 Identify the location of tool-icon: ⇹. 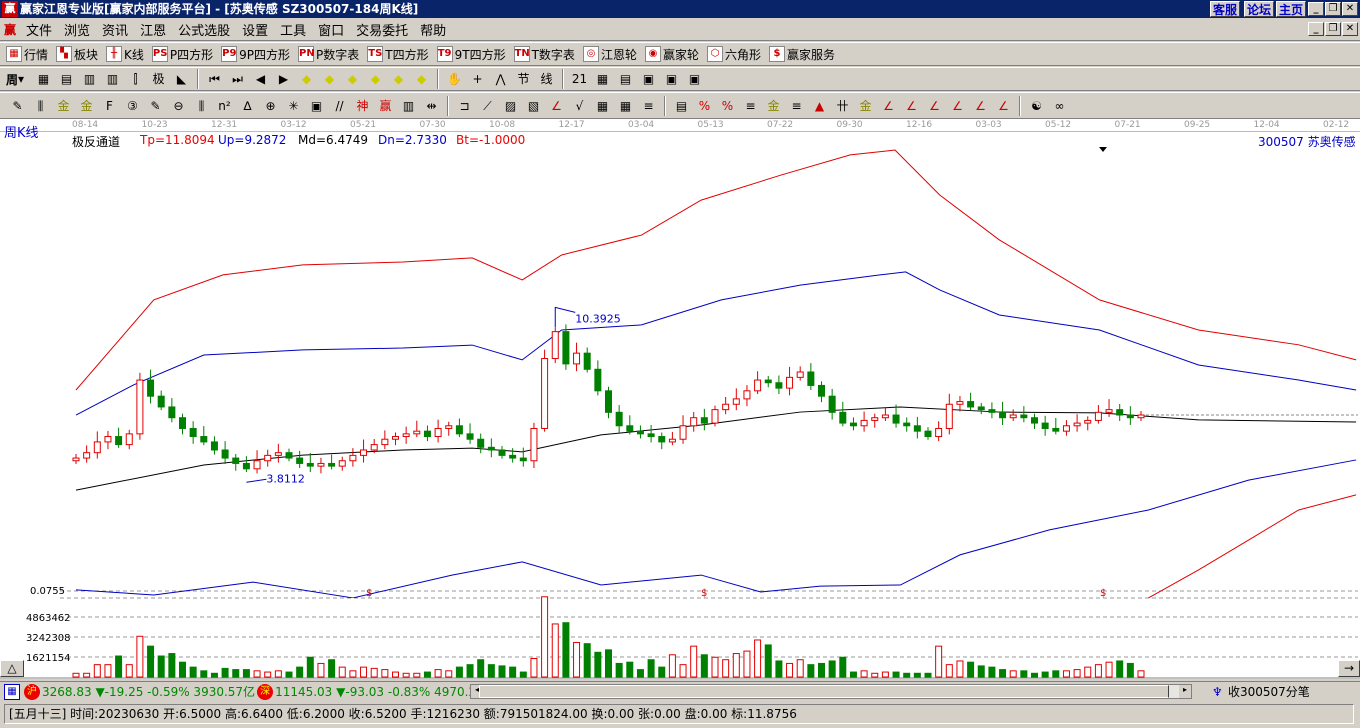
(432, 106).